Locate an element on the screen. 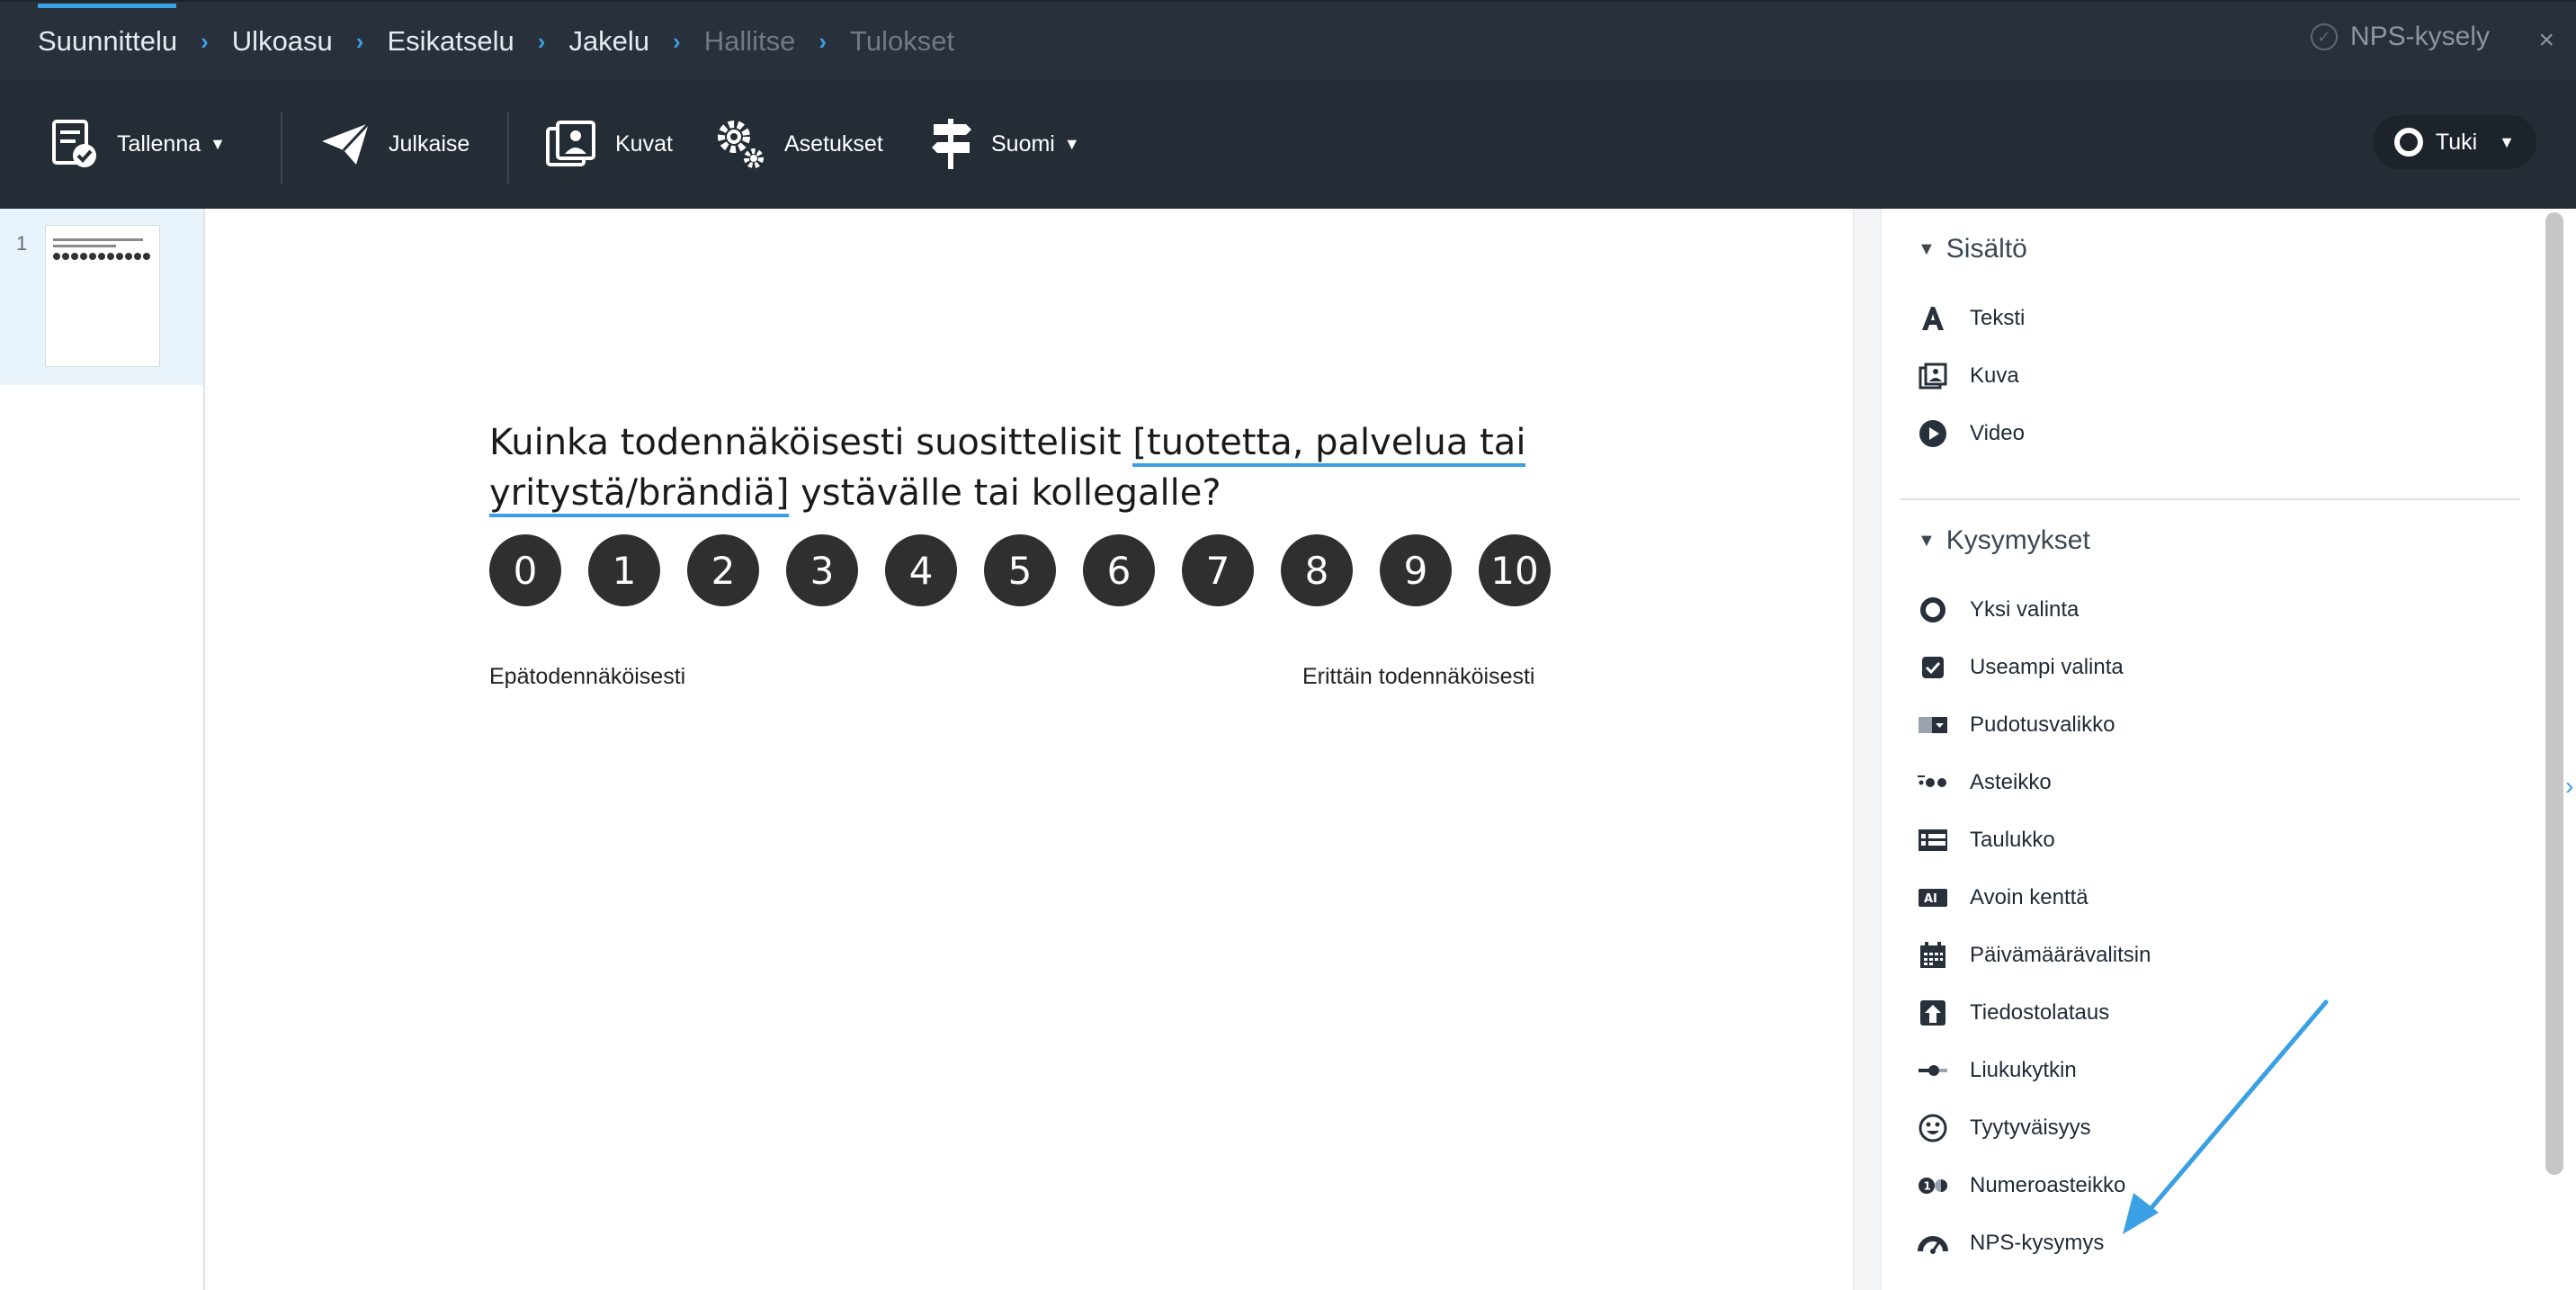 Image resolution: width=2576 pixels, height=1290 pixels. question-text-after: ystävälle tai kollegalle? is located at coordinates (1005, 493).